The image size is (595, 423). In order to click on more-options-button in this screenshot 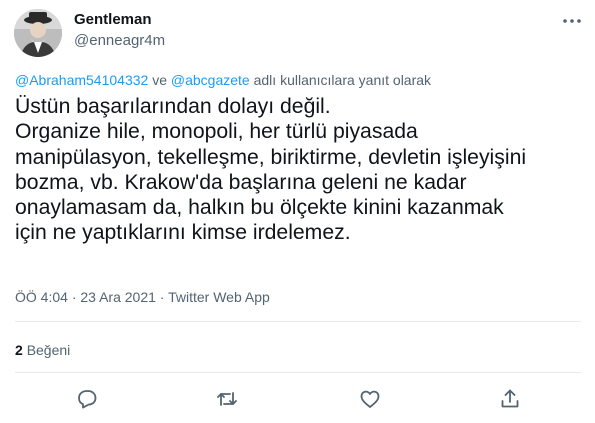, I will do `click(572, 21)`.